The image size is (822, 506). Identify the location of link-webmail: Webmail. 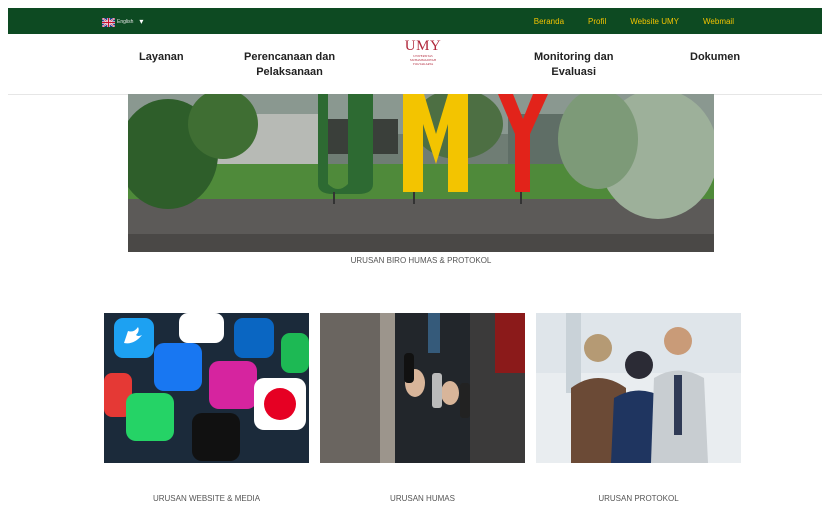
(718, 21).